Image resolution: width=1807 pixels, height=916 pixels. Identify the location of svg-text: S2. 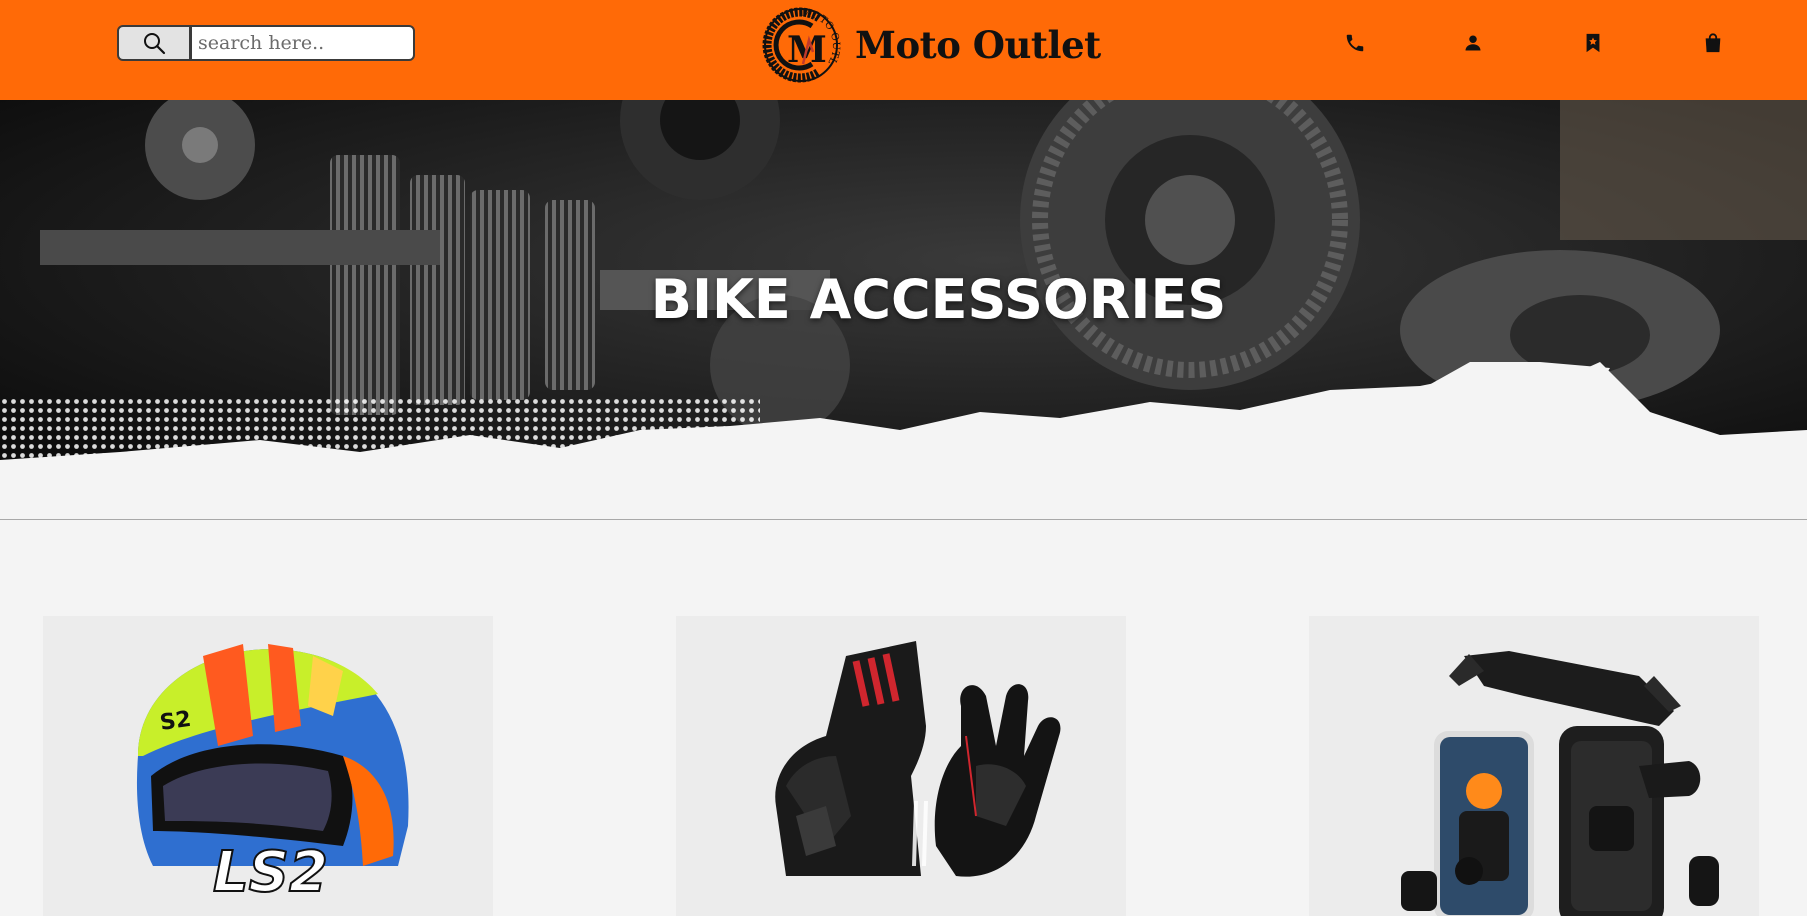
(175, 721).